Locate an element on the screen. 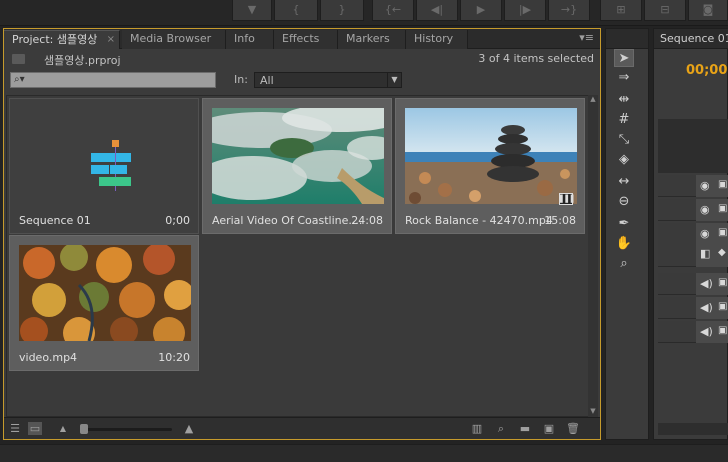 The height and width of the screenshot is (462, 728). project-item-rock-balance: ▌▌▌ Rock Balance - 42470.mp4 15:08 is located at coordinates (490, 166).